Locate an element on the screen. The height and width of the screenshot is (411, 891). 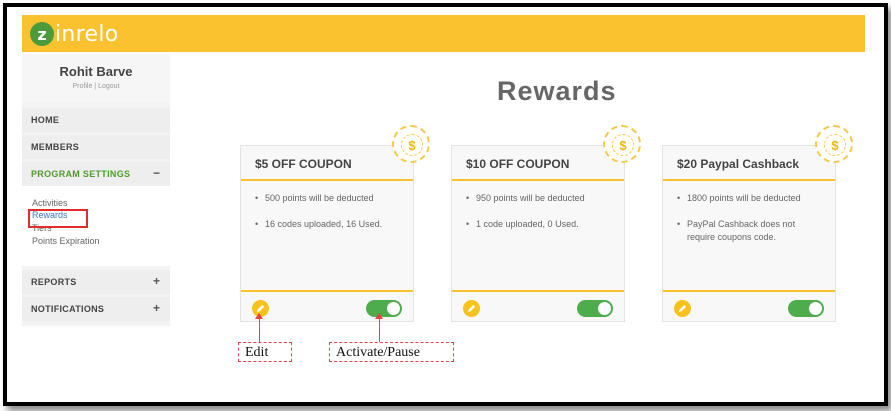
card-title: $20 Paypal Cashback is located at coordinates (738, 164).